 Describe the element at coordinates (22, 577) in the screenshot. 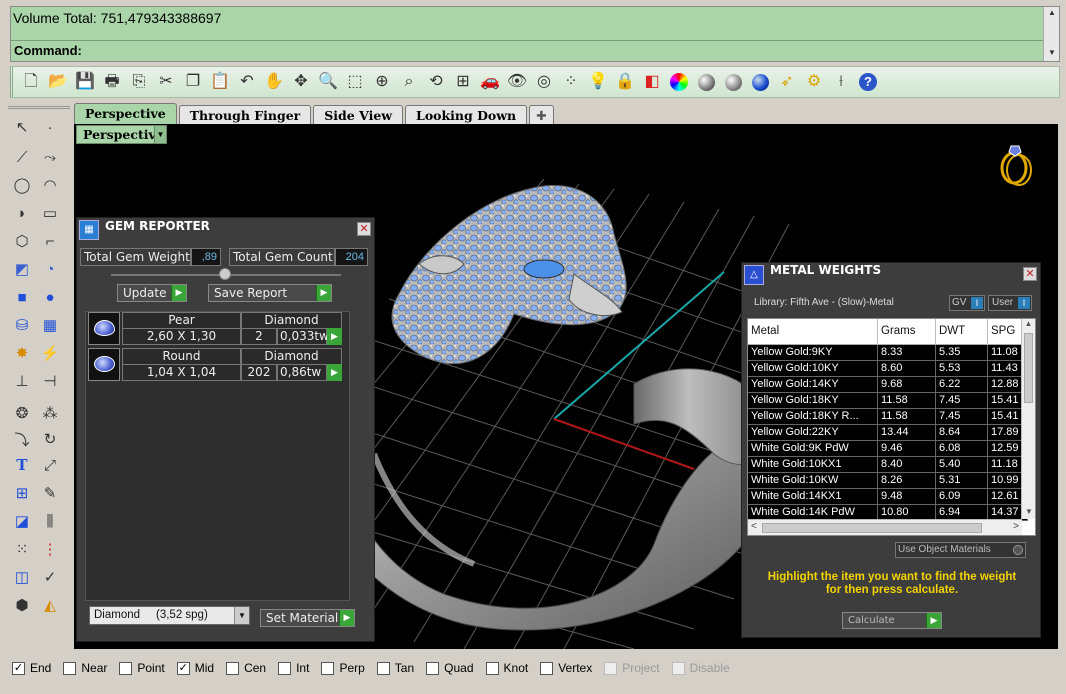

I see `shell-icon: ◫` at that location.